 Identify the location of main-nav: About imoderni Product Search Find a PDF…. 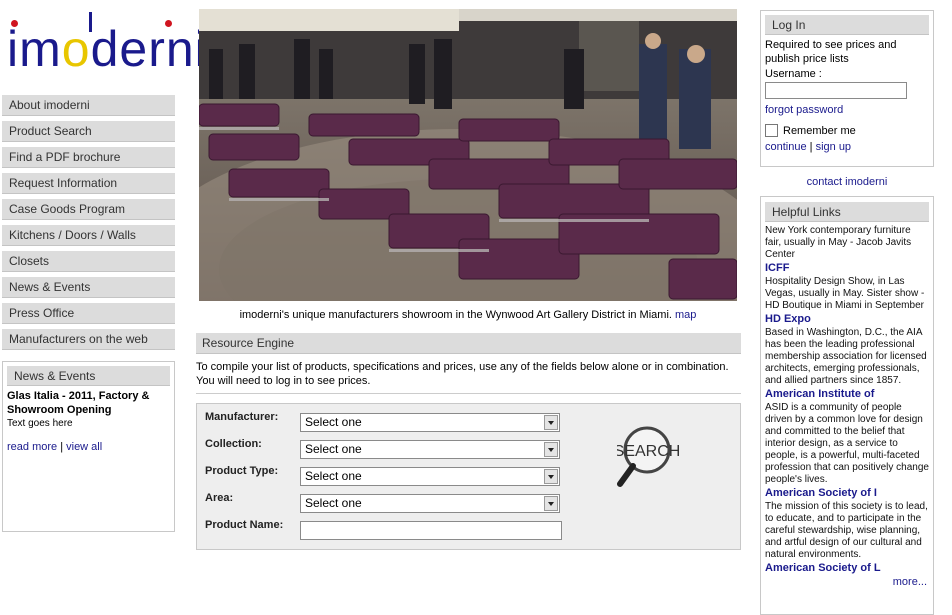
(88, 225).